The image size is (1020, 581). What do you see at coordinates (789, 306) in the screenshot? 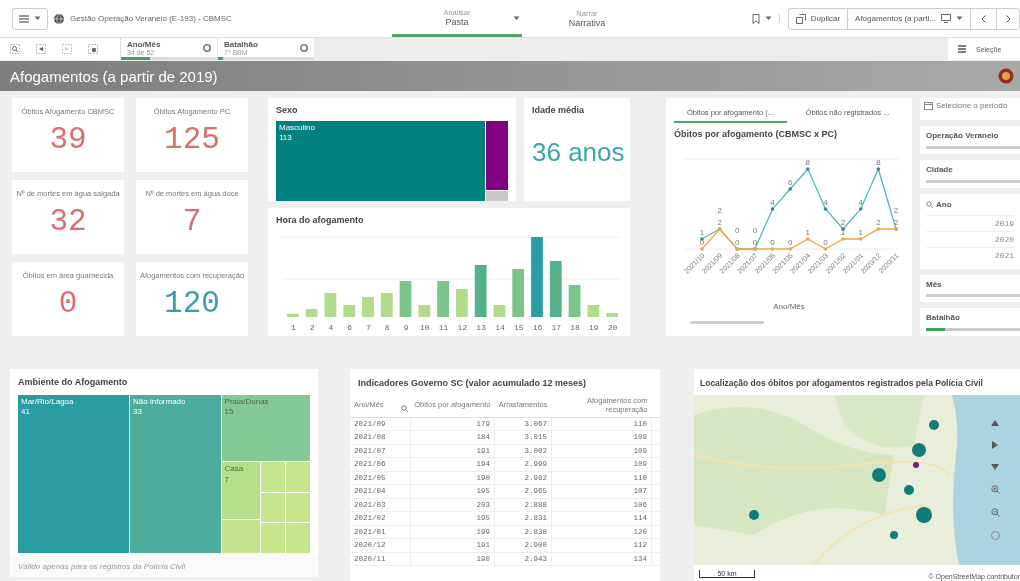
I see `axis-title: Ano/Mês` at bounding box center [789, 306].